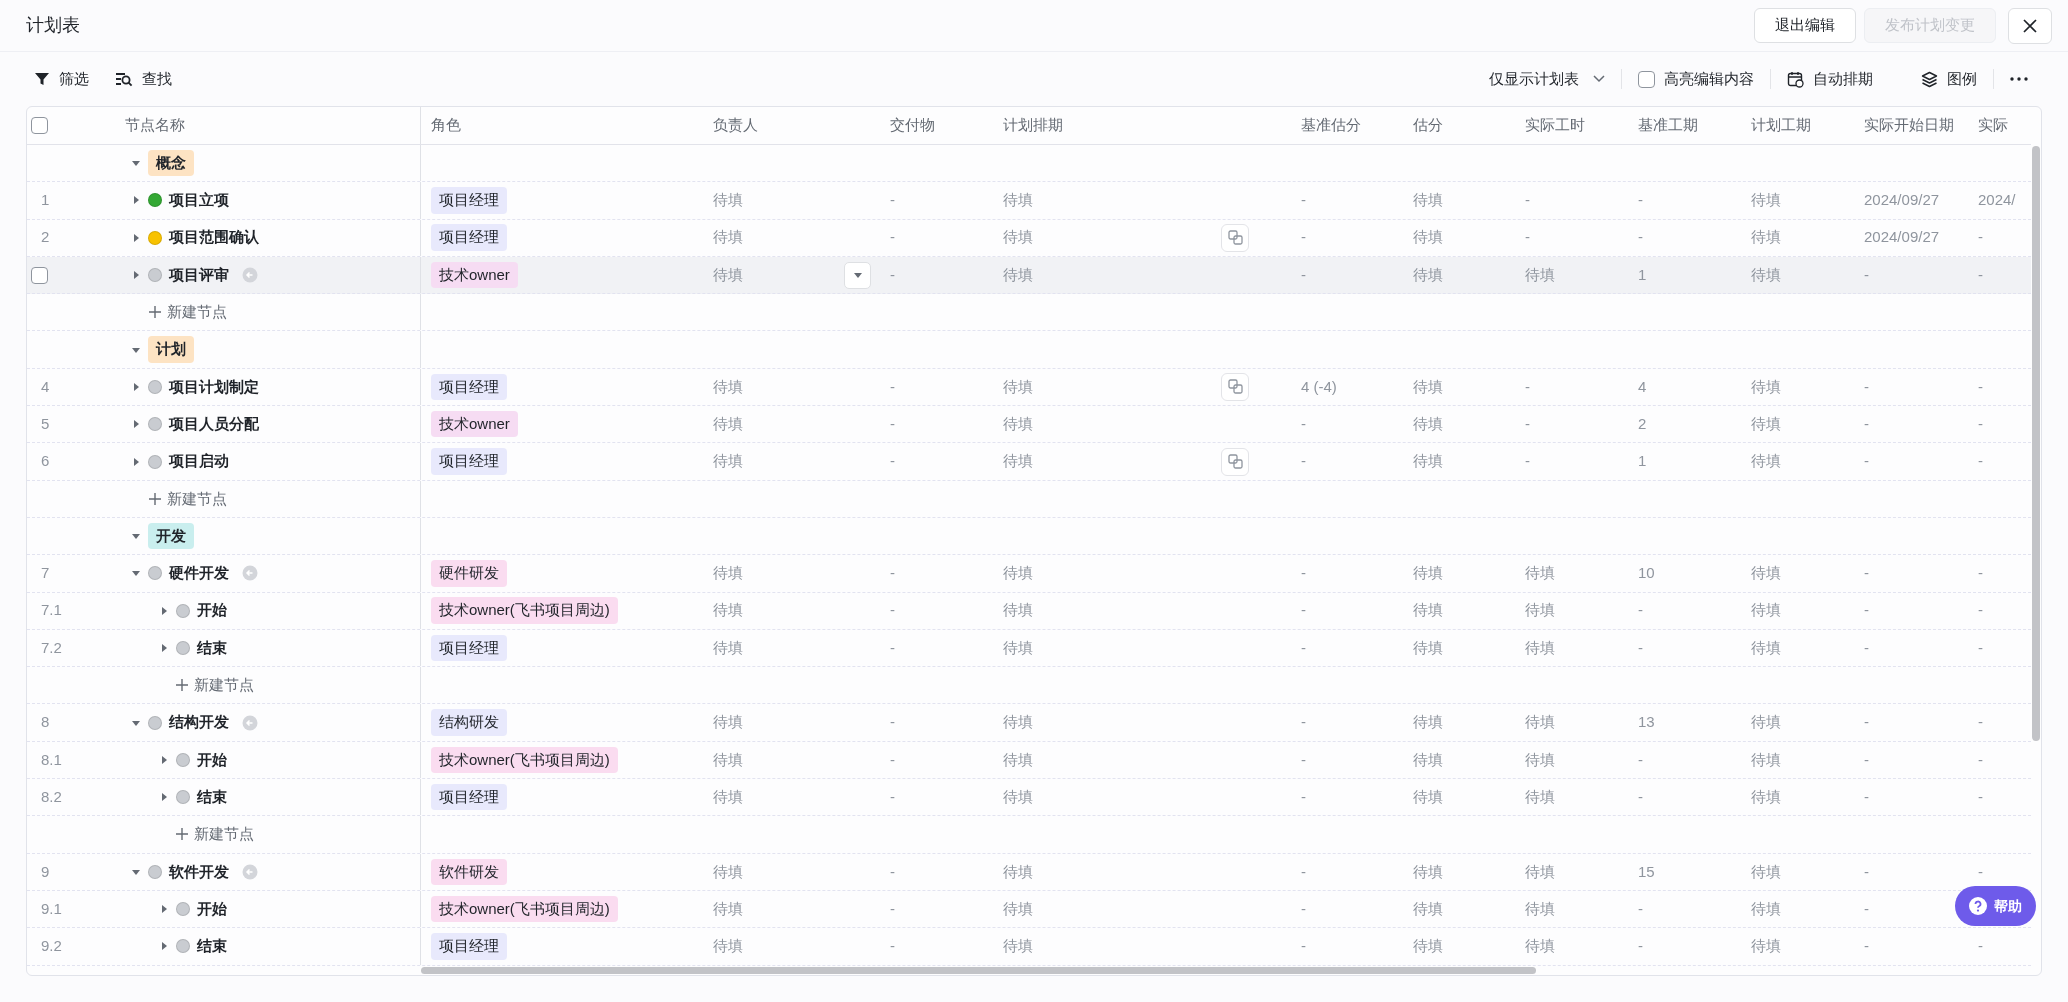  Describe the element at coordinates (1795, 79) in the screenshot. I see `calendar-icon` at that location.